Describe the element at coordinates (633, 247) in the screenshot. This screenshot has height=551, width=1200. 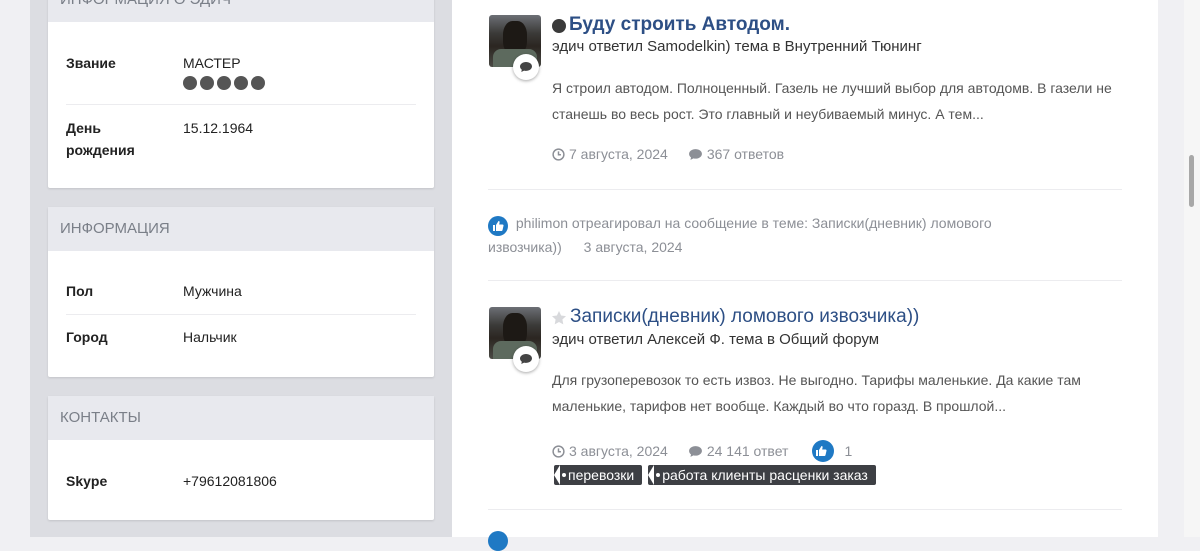
I see `reaction-date: 3 августа, 2024` at that location.